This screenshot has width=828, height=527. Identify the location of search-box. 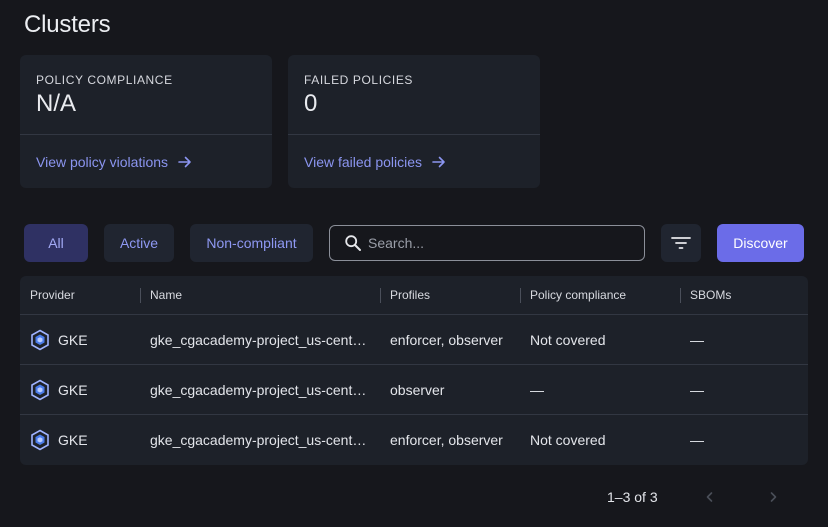
(487, 243).